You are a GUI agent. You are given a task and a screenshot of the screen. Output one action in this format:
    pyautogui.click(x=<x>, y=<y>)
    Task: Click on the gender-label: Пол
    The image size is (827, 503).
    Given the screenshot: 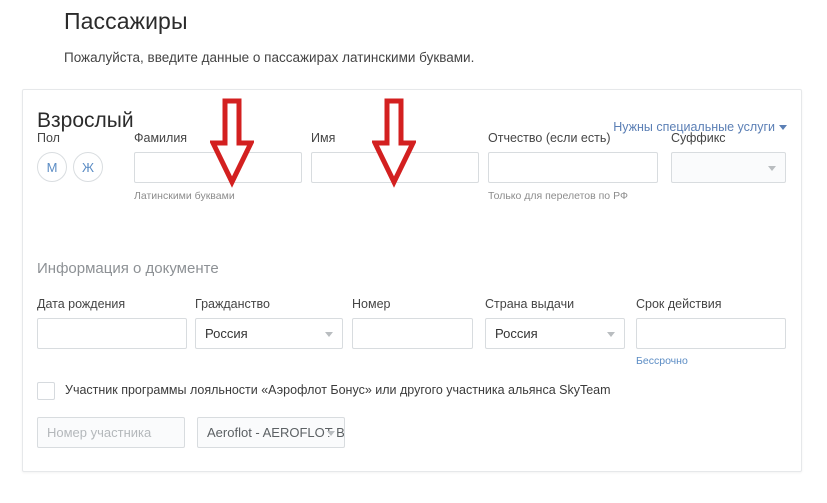 What is the action you would take?
    pyautogui.click(x=48, y=138)
    